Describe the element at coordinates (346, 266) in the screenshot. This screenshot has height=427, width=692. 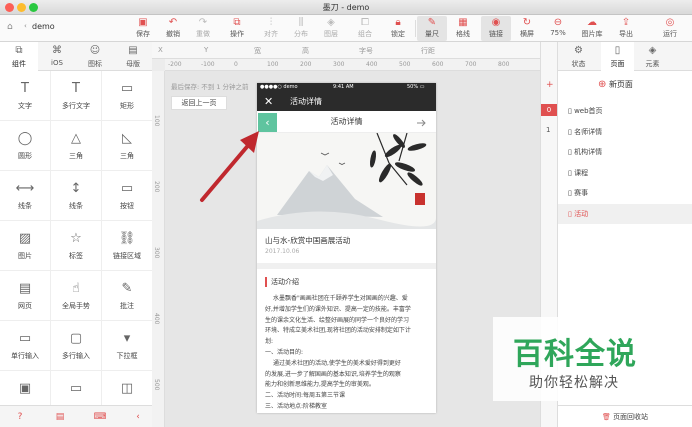
I see `section-divider` at that location.